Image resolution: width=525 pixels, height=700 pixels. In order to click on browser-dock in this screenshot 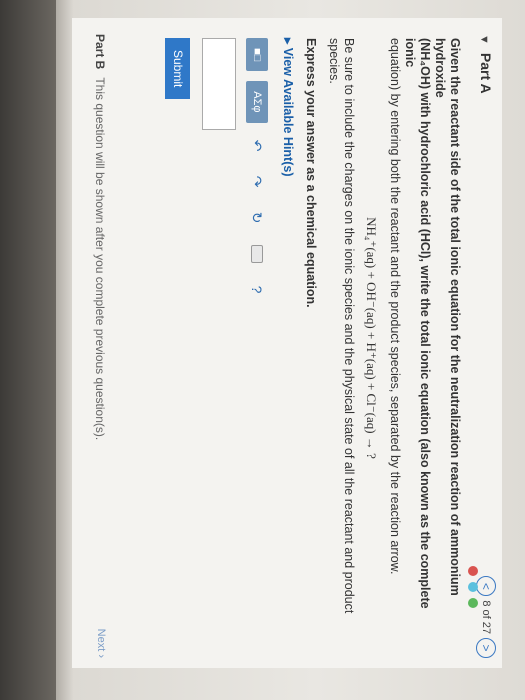, I will do `click(490, 630)`.